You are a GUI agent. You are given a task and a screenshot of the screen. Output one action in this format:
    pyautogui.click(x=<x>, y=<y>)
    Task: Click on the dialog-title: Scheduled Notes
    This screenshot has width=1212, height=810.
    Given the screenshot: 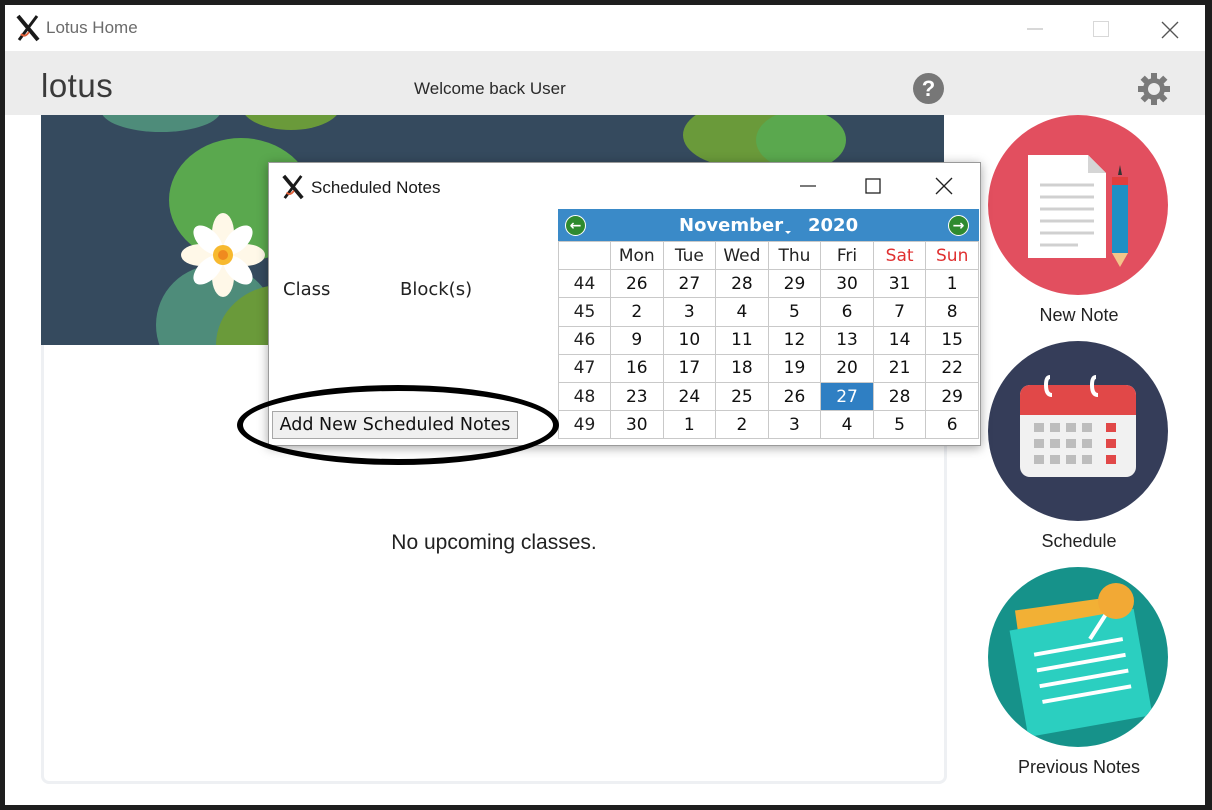 What is the action you would take?
    pyautogui.click(x=376, y=187)
    